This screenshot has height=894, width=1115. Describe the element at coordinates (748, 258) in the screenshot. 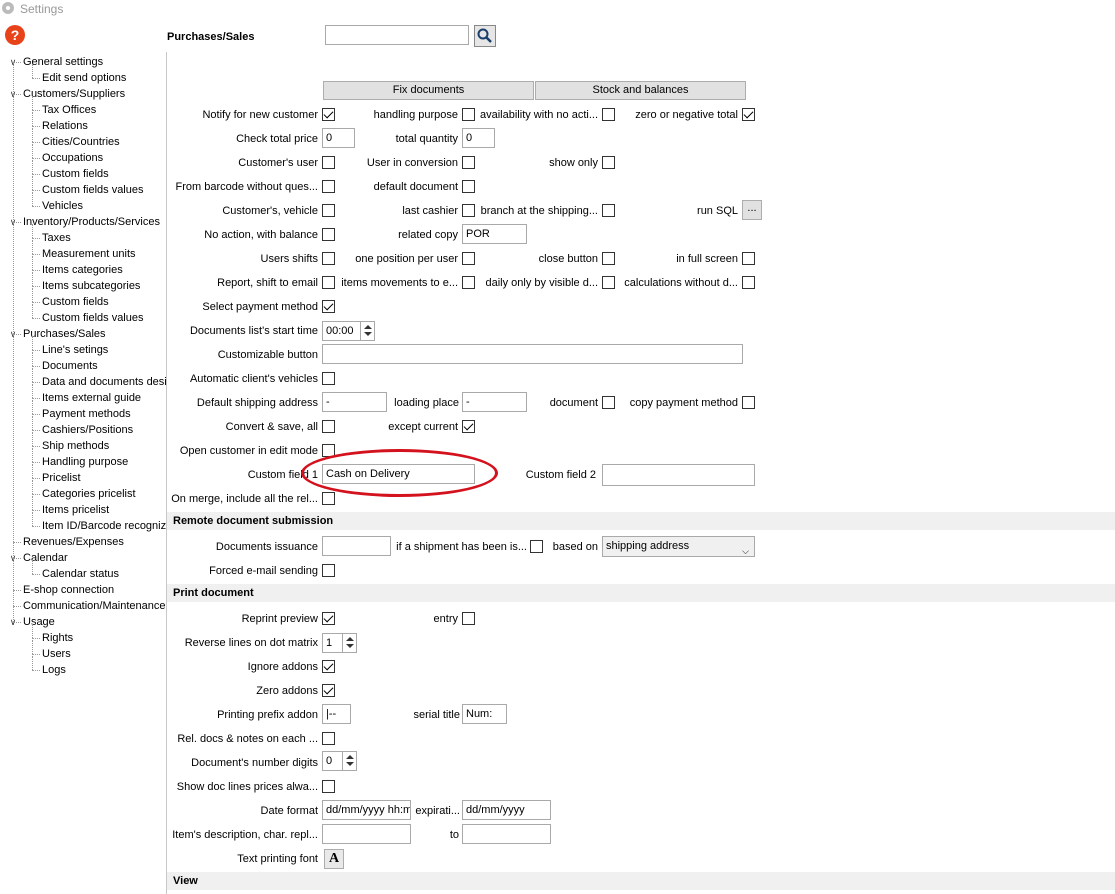

I see `in-full-screen-checkbox` at that location.